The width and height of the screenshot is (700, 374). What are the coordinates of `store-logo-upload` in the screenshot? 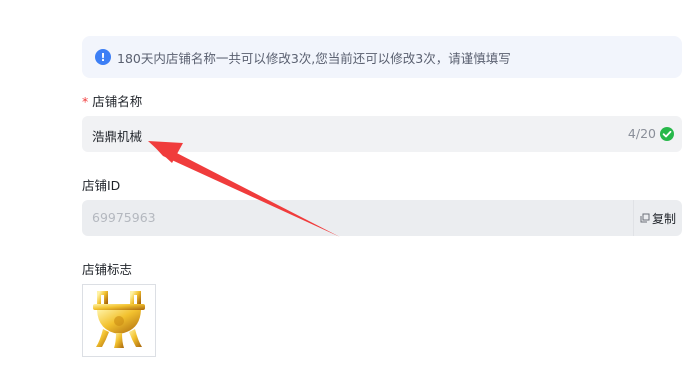 It's located at (119, 320).